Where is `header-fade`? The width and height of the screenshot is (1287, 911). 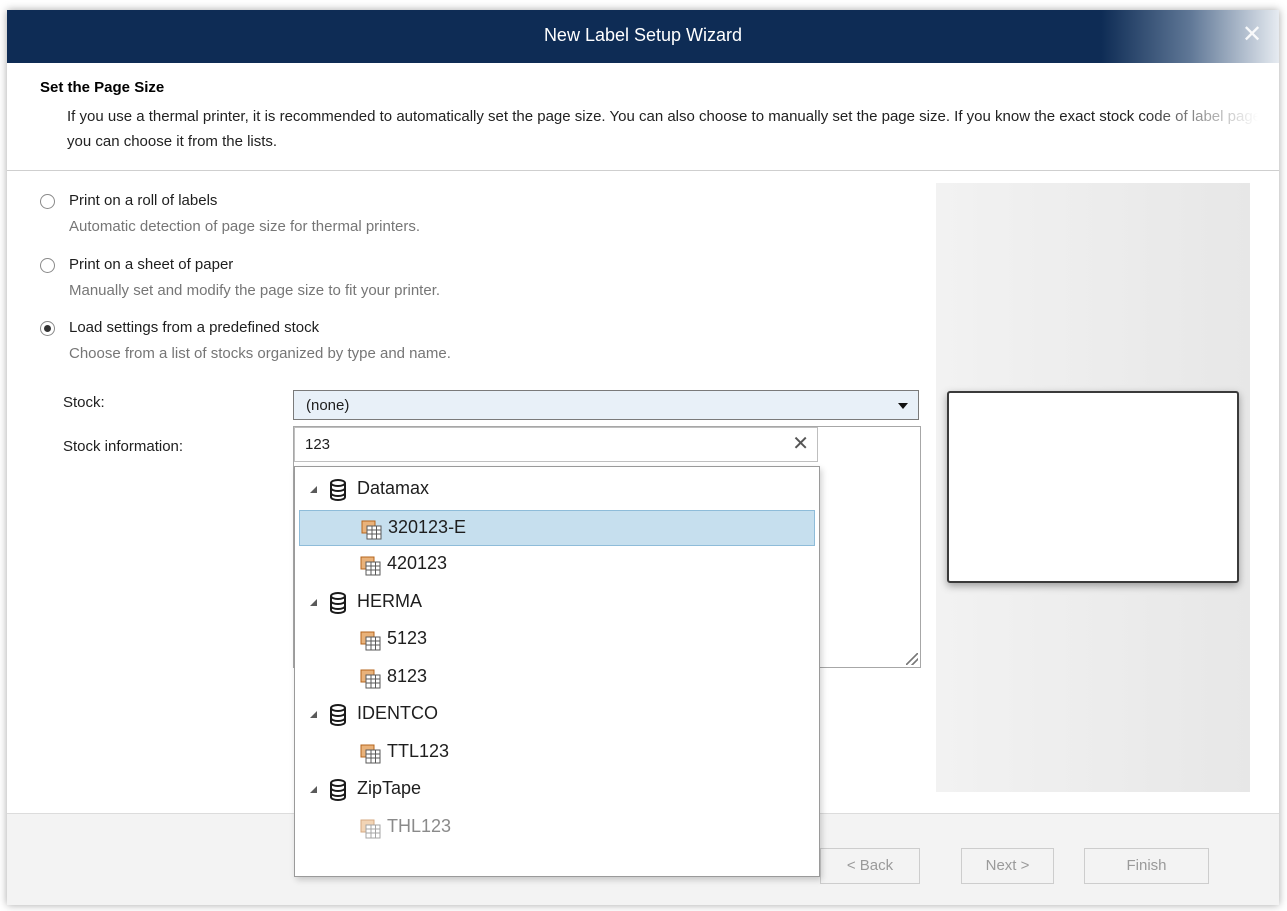
header-fade is located at coordinates (1209, 116).